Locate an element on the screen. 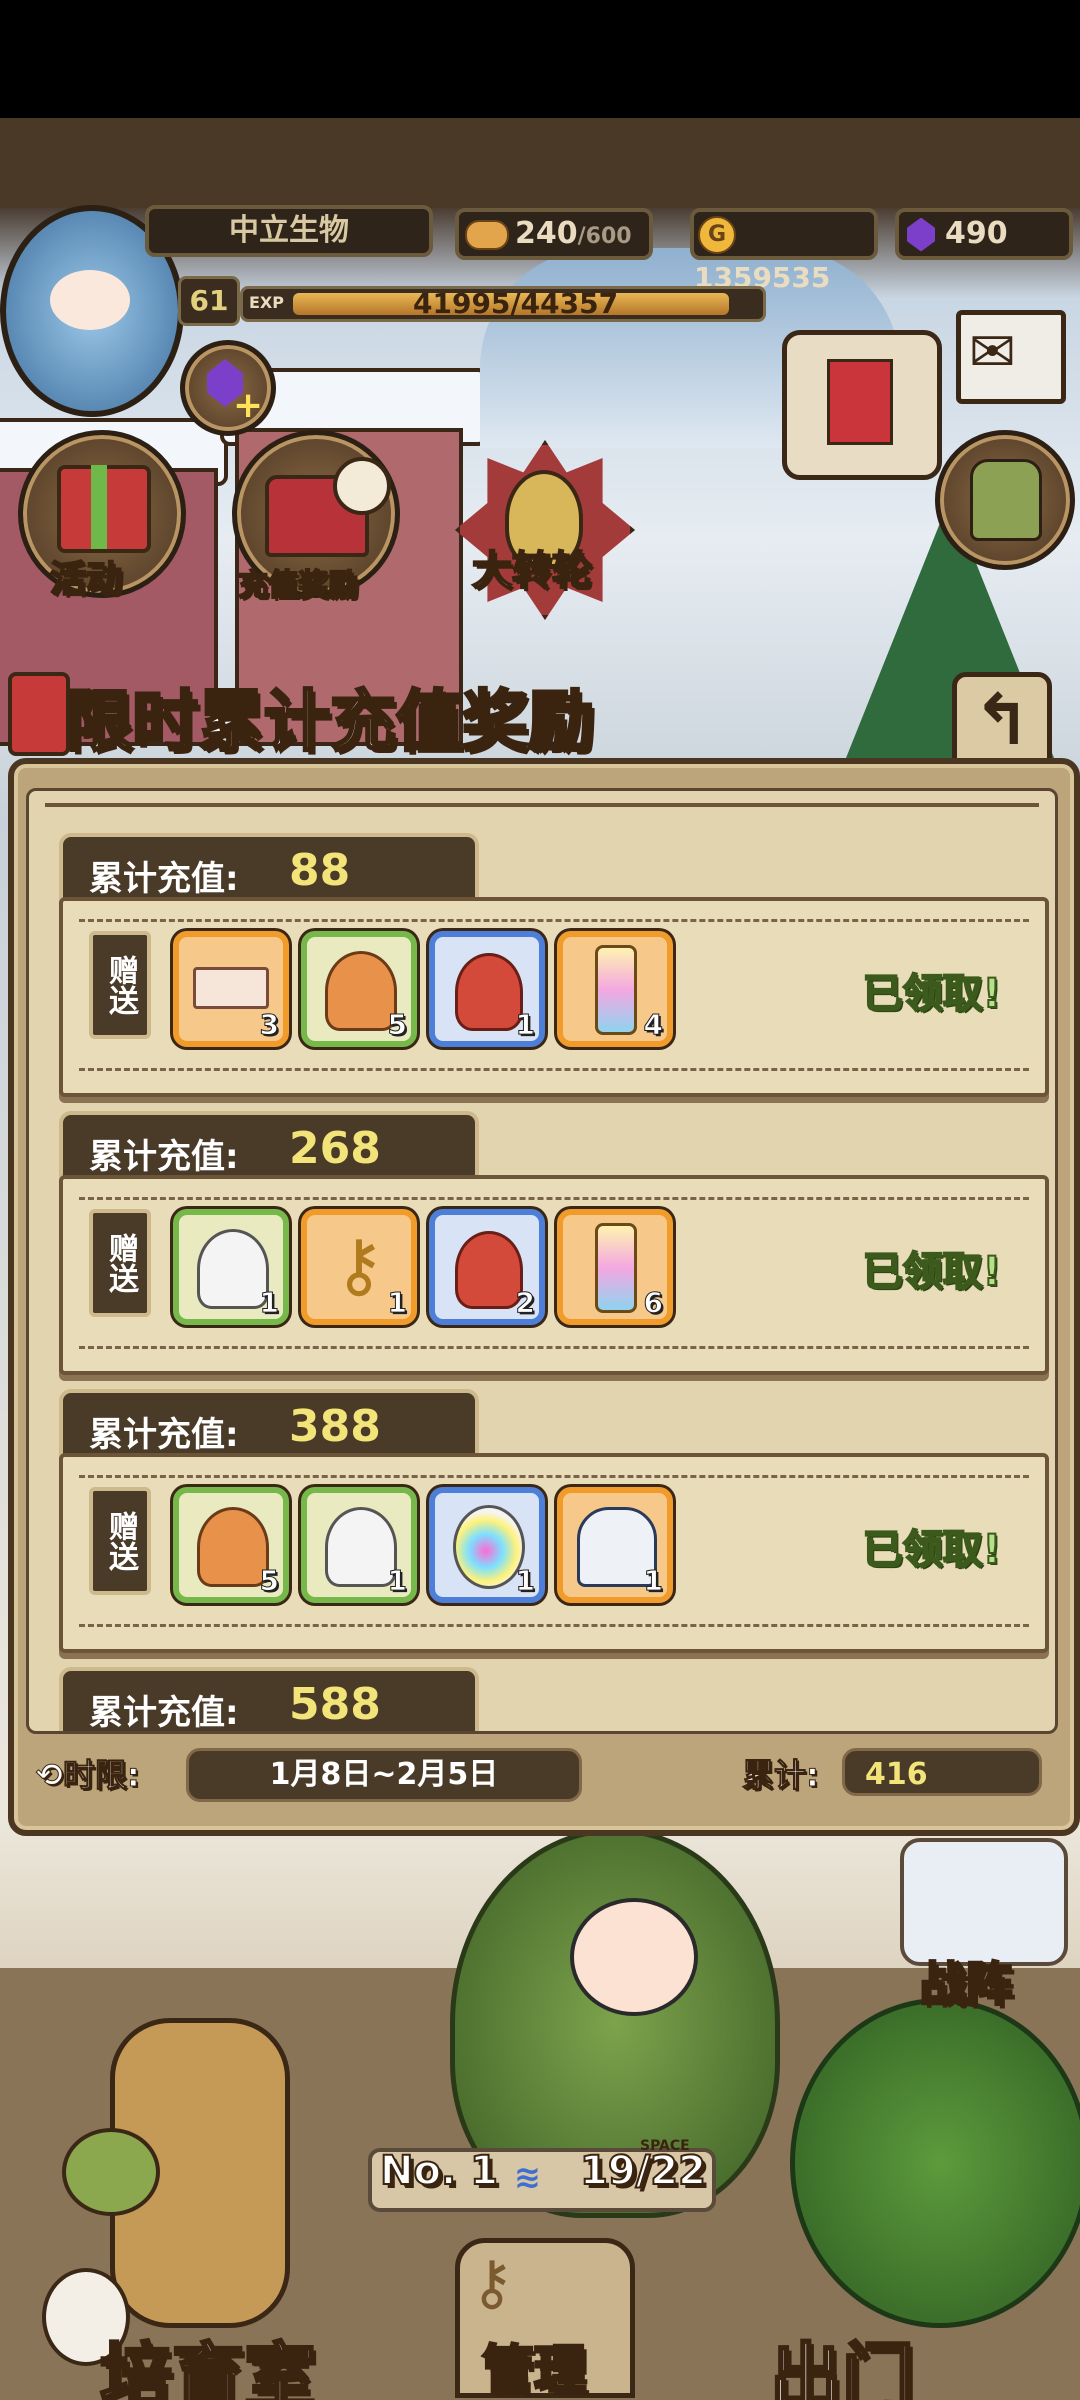  list-top-divider is located at coordinates (542, 805).